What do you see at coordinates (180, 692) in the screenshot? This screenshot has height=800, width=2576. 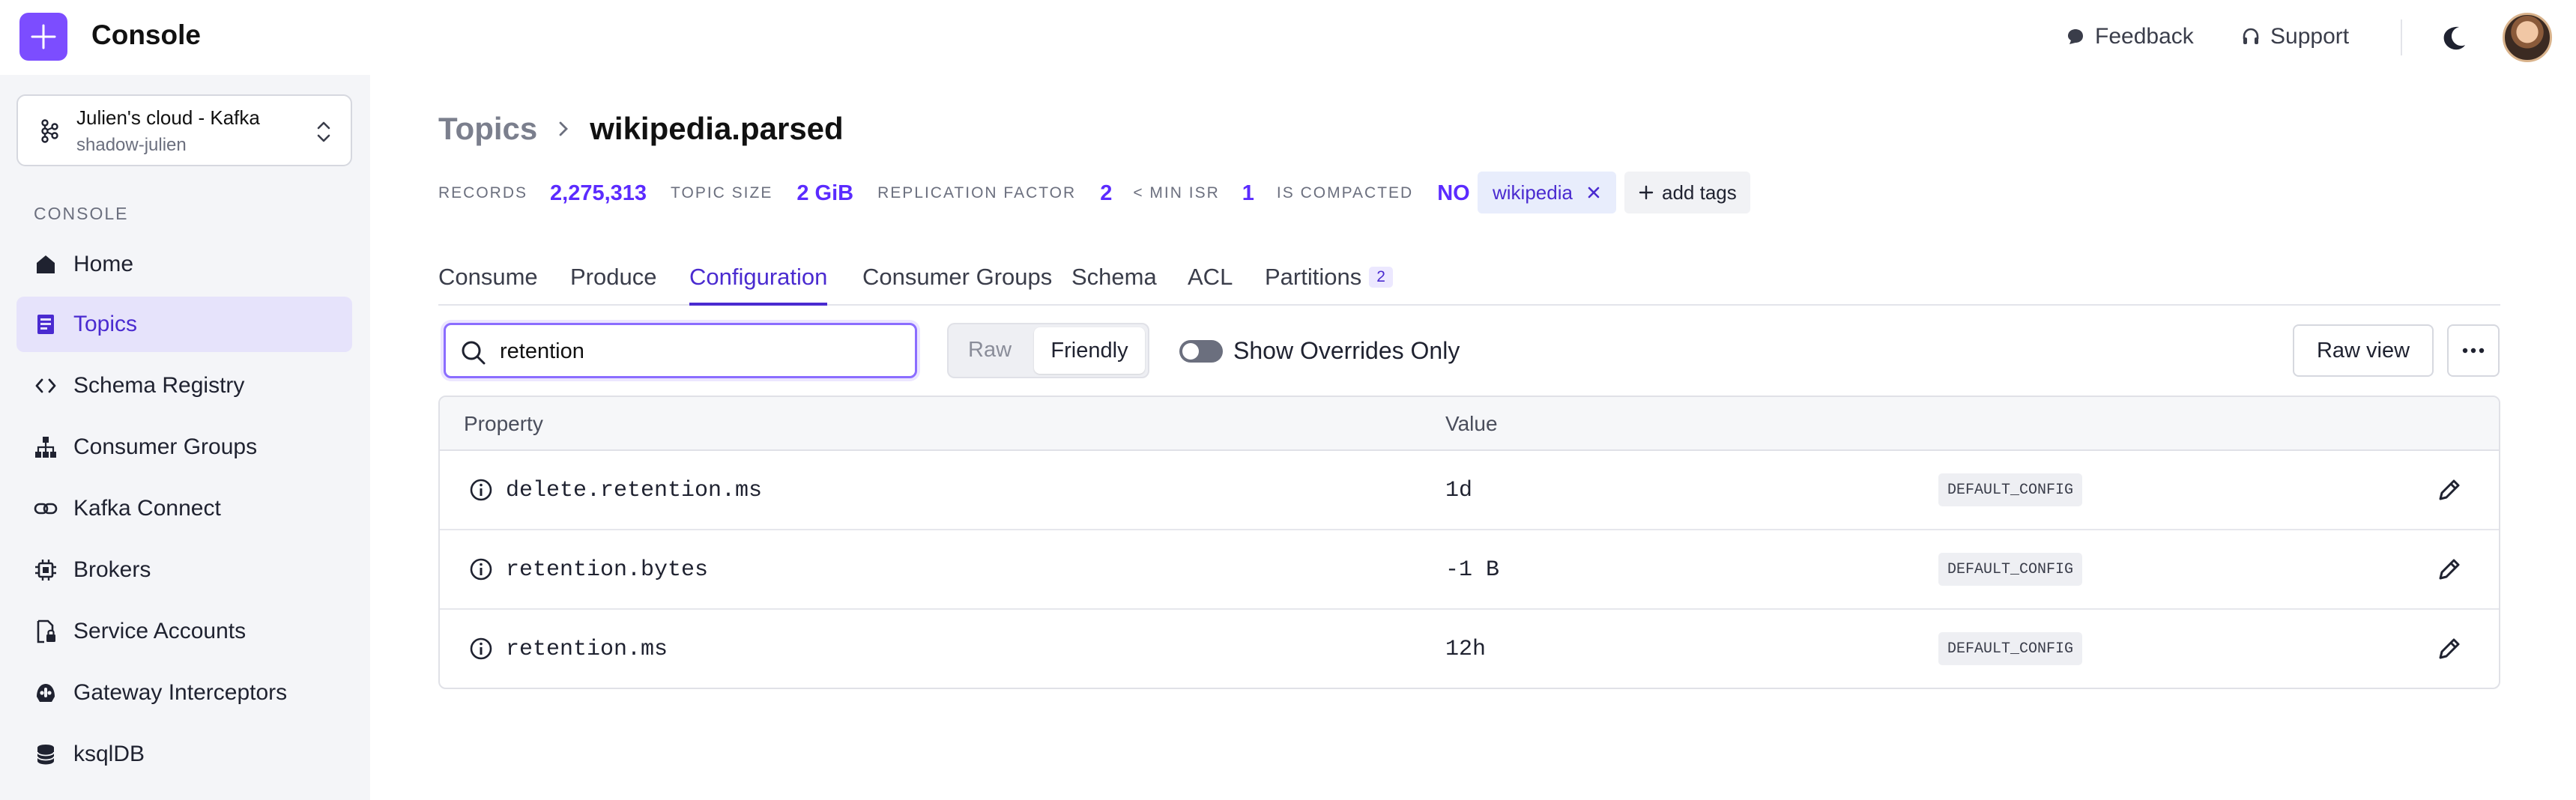 I see `sidebar-item-label: Gateway Interceptors` at bounding box center [180, 692].